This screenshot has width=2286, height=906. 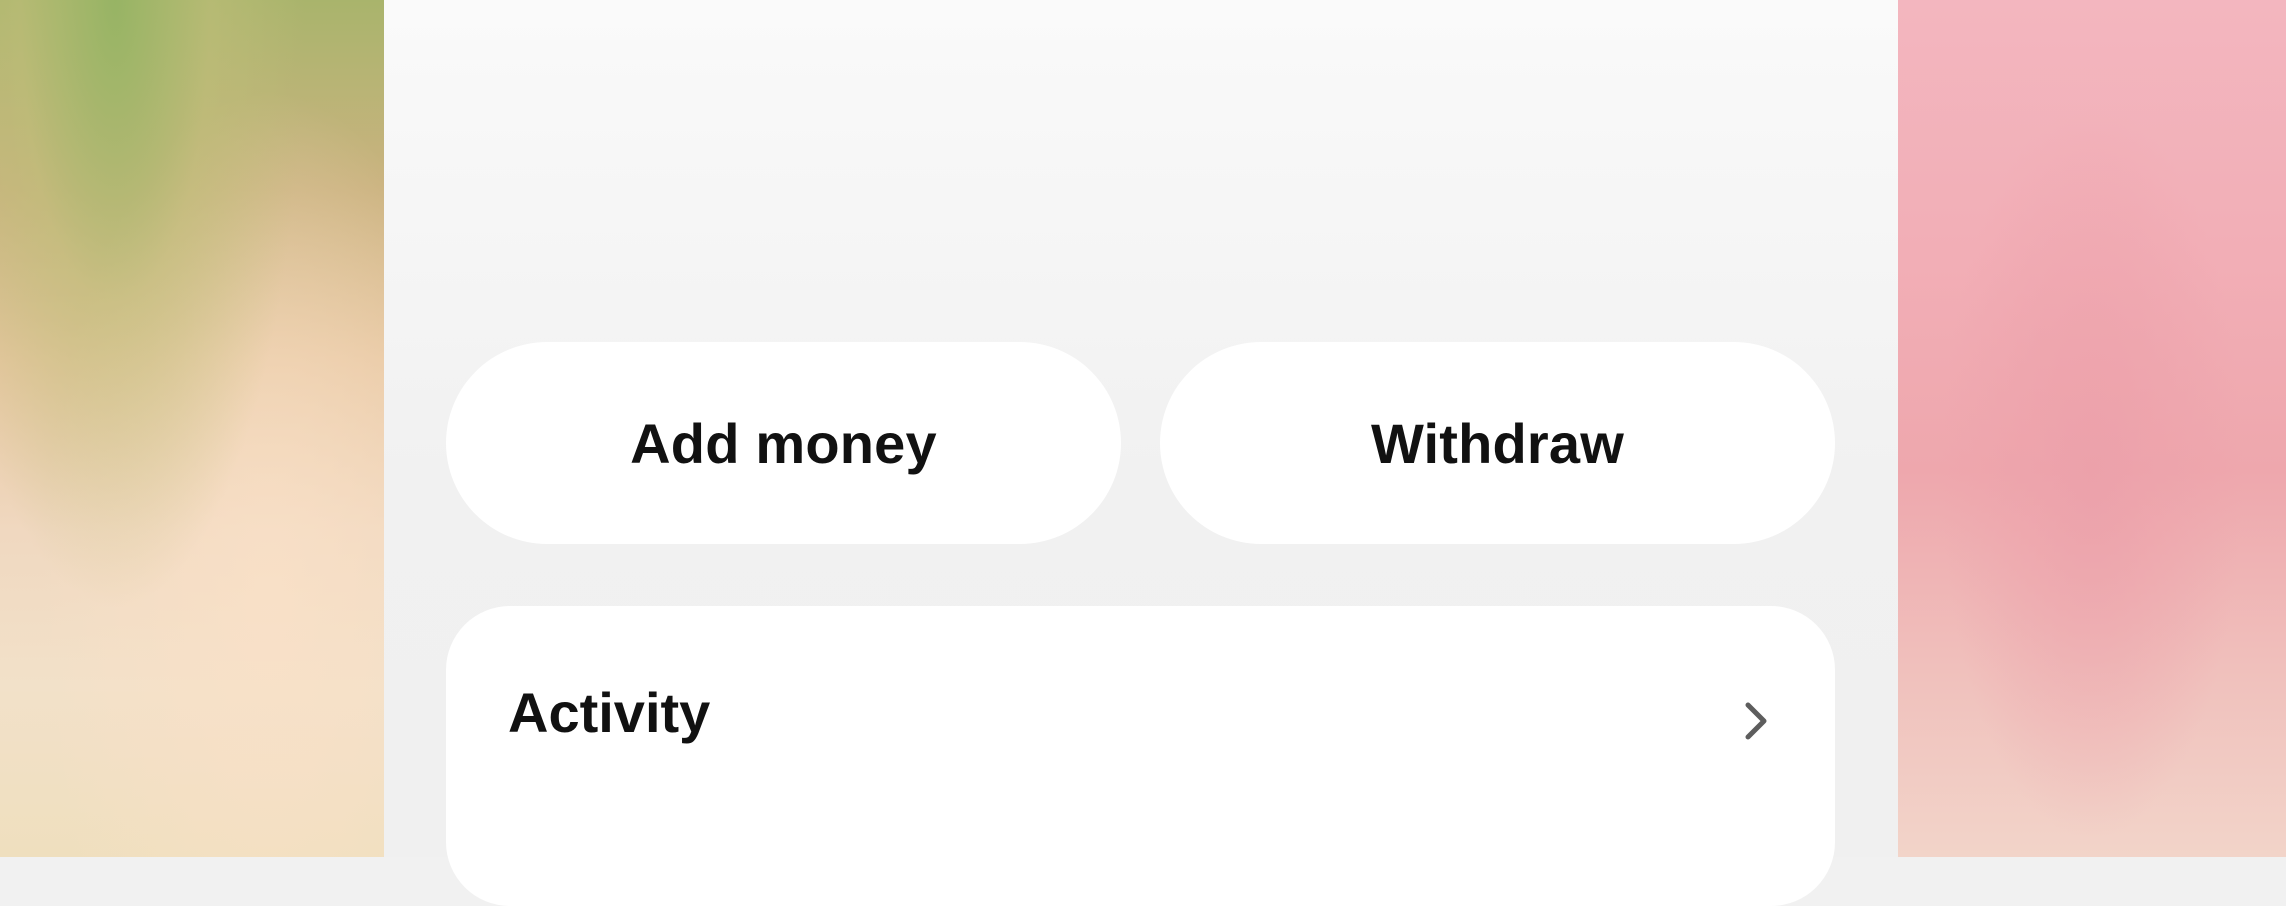 I want to click on chevron-right-icon, so click(x=1756, y=721).